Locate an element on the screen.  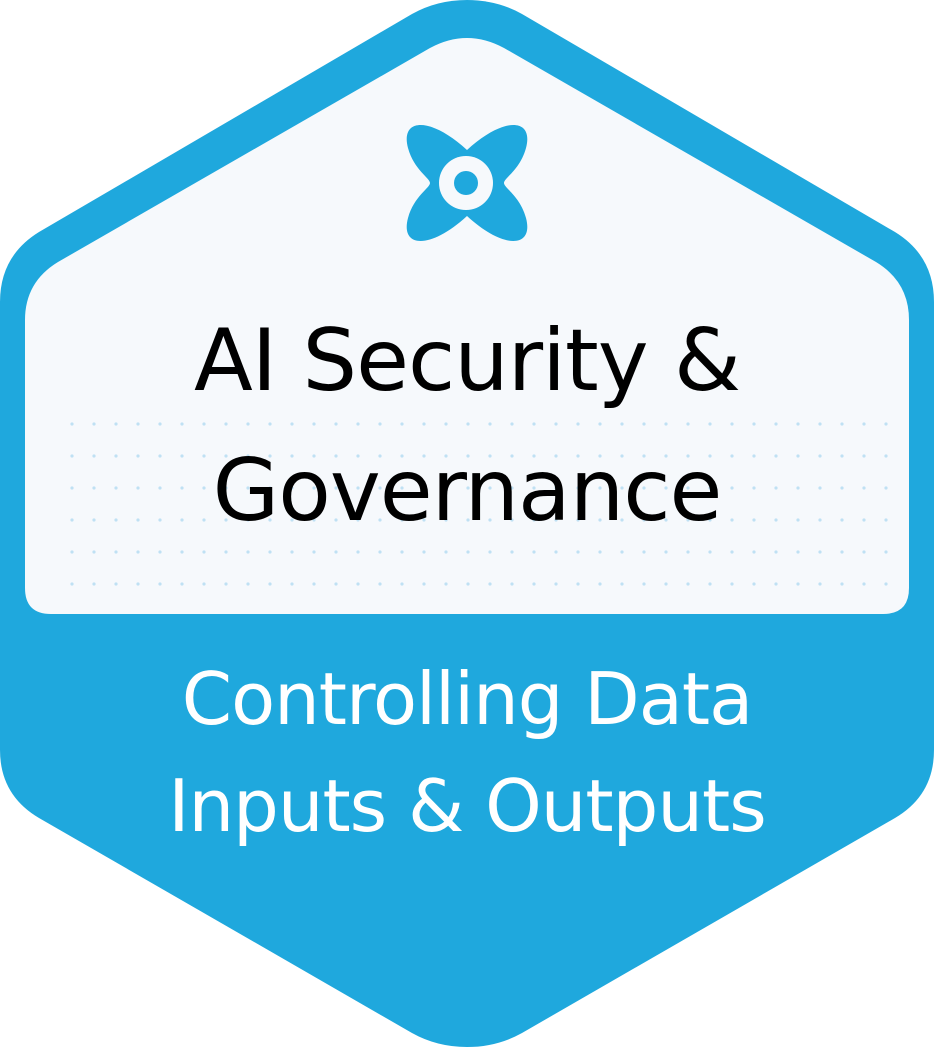
badge-title-line-2: Governance is located at coordinates (467, 491).